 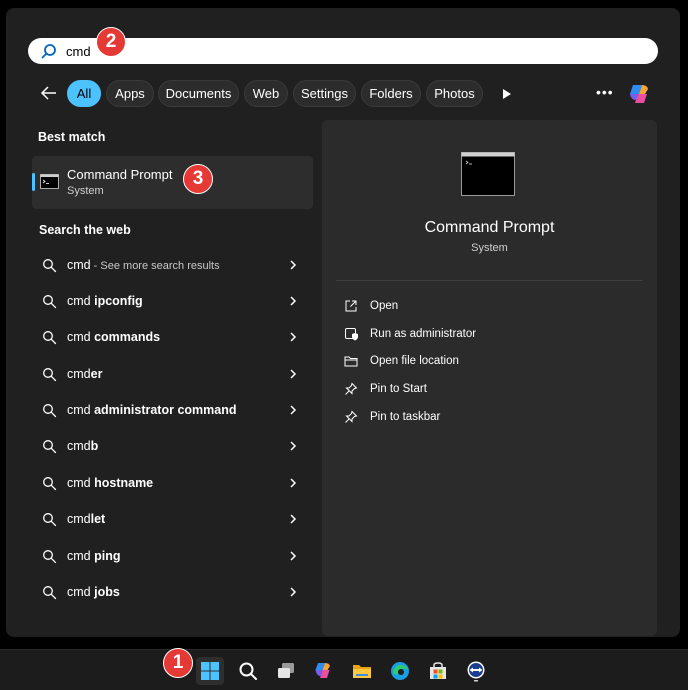 What do you see at coordinates (130, 93) in the screenshot?
I see `filter-apps: Apps` at bounding box center [130, 93].